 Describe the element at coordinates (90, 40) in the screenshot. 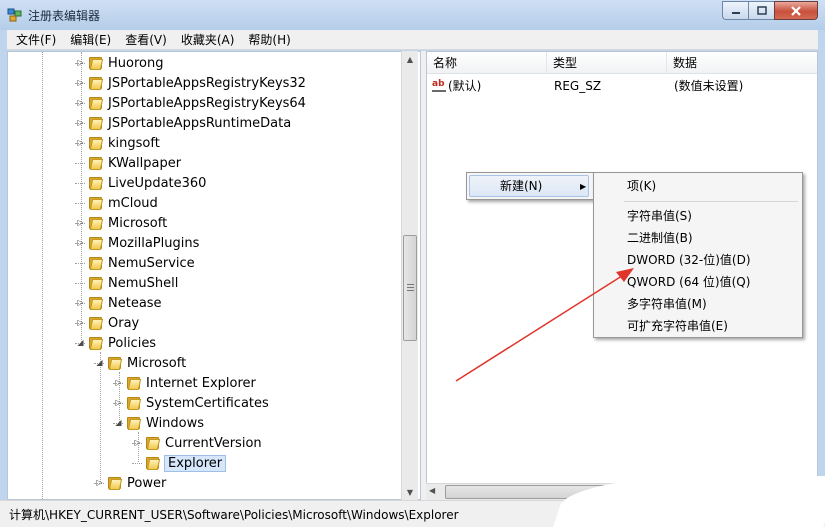

I see `menu-edit: 编辑(E)` at that location.